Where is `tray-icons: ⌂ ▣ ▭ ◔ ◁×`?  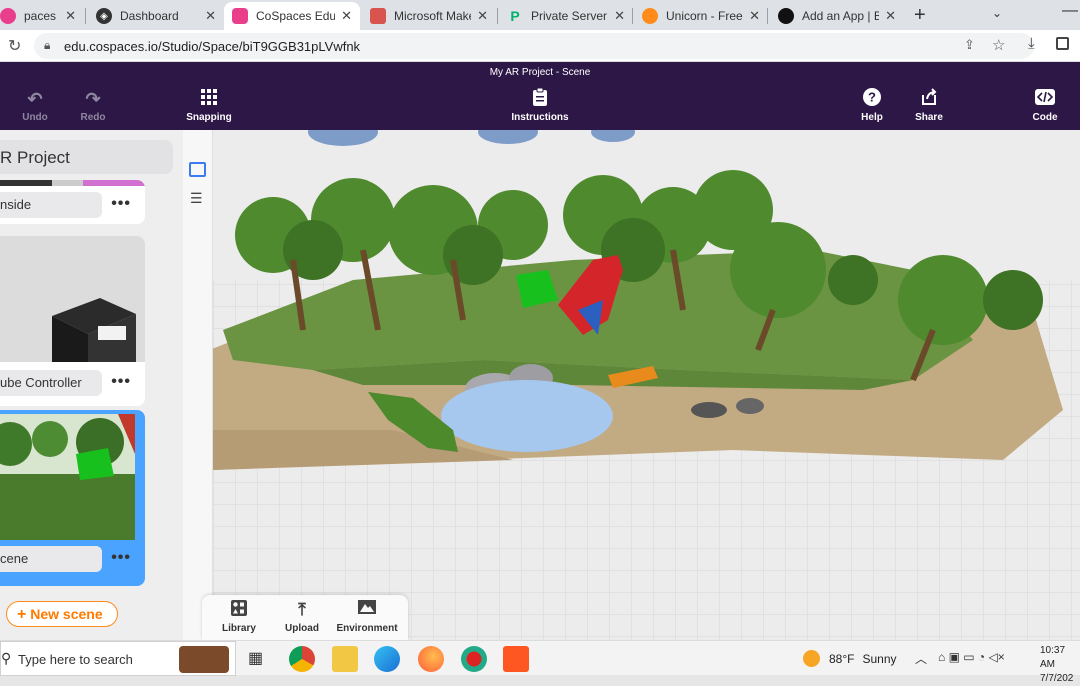 tray-icons: ⌂ ▣ ▭ ◔ ◁× is located at coordinates (971, 657).